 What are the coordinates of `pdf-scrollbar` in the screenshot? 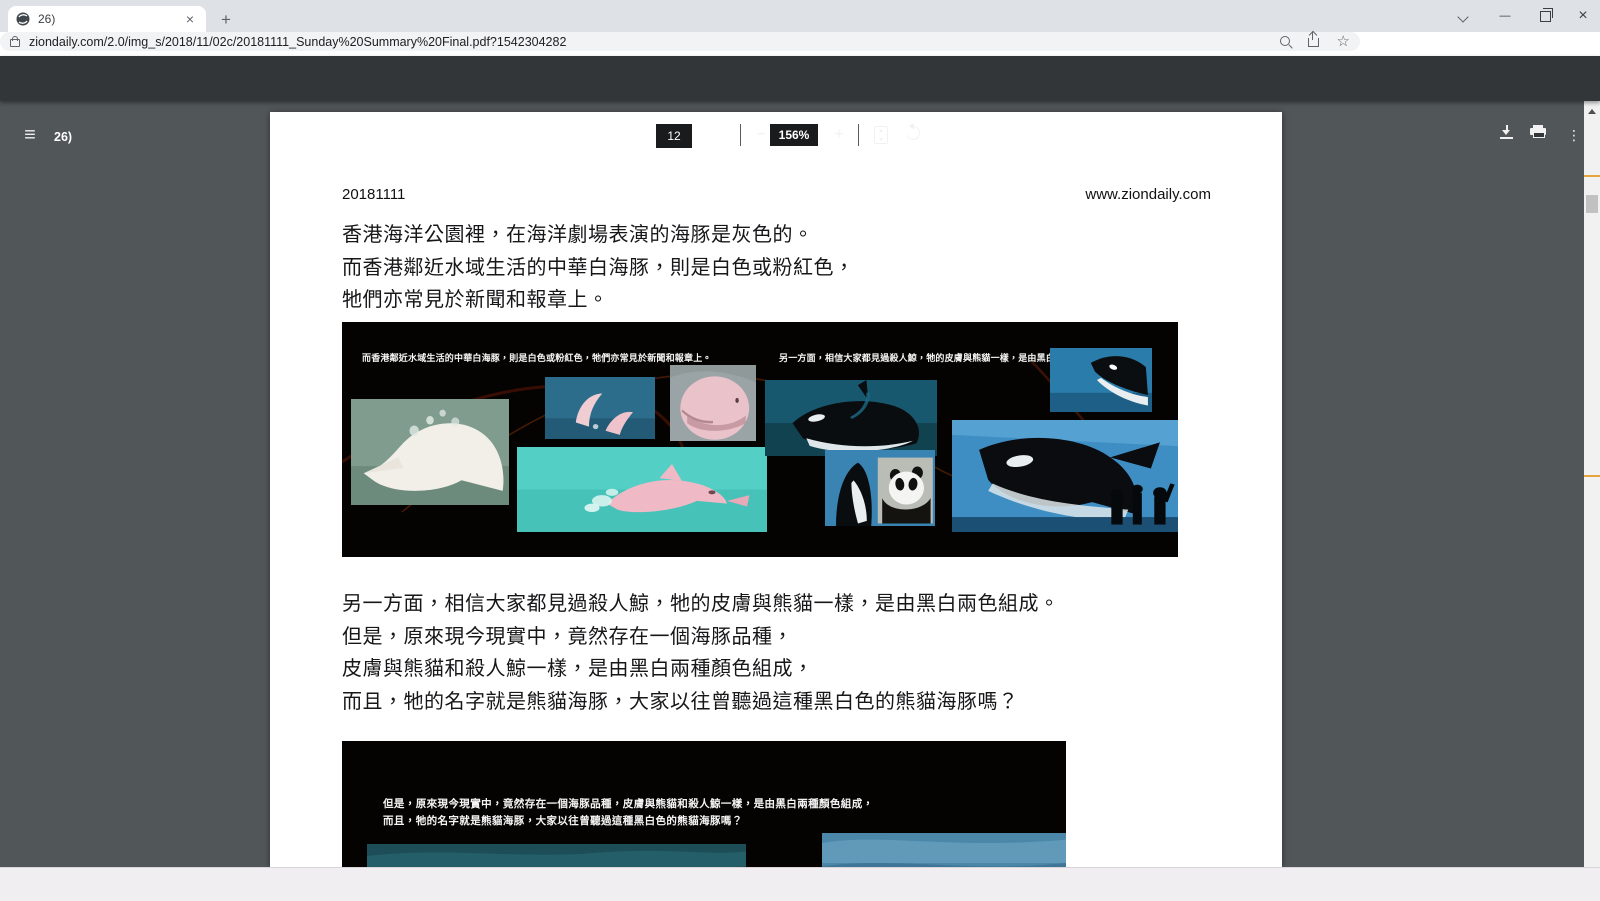 It's located at (1592, 484).